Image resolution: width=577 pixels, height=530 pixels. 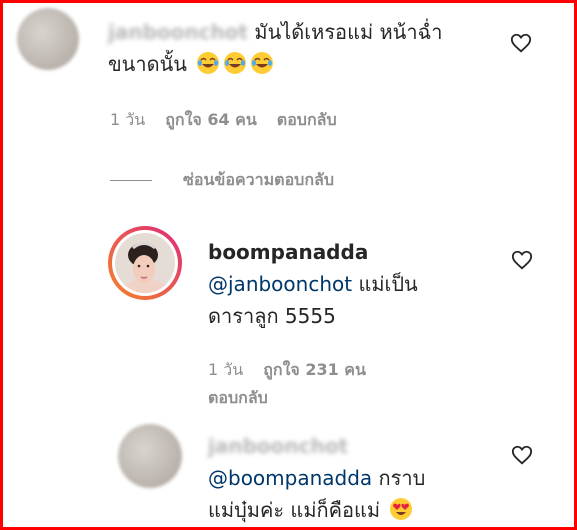 What do you see at coordinates (399, 478) in the screenshot?
I see `reply-text-line1: กราบ` at bounding box center [399, 478].